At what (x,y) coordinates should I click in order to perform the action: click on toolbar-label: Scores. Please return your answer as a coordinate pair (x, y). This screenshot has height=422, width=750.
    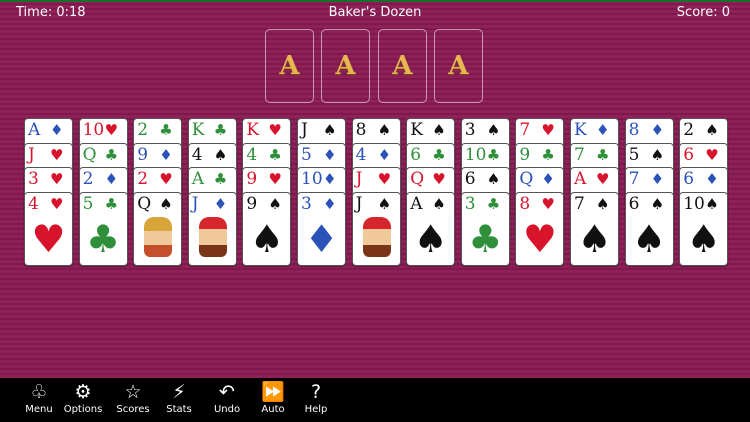
    Looking at the image, I should click on (133, 409).